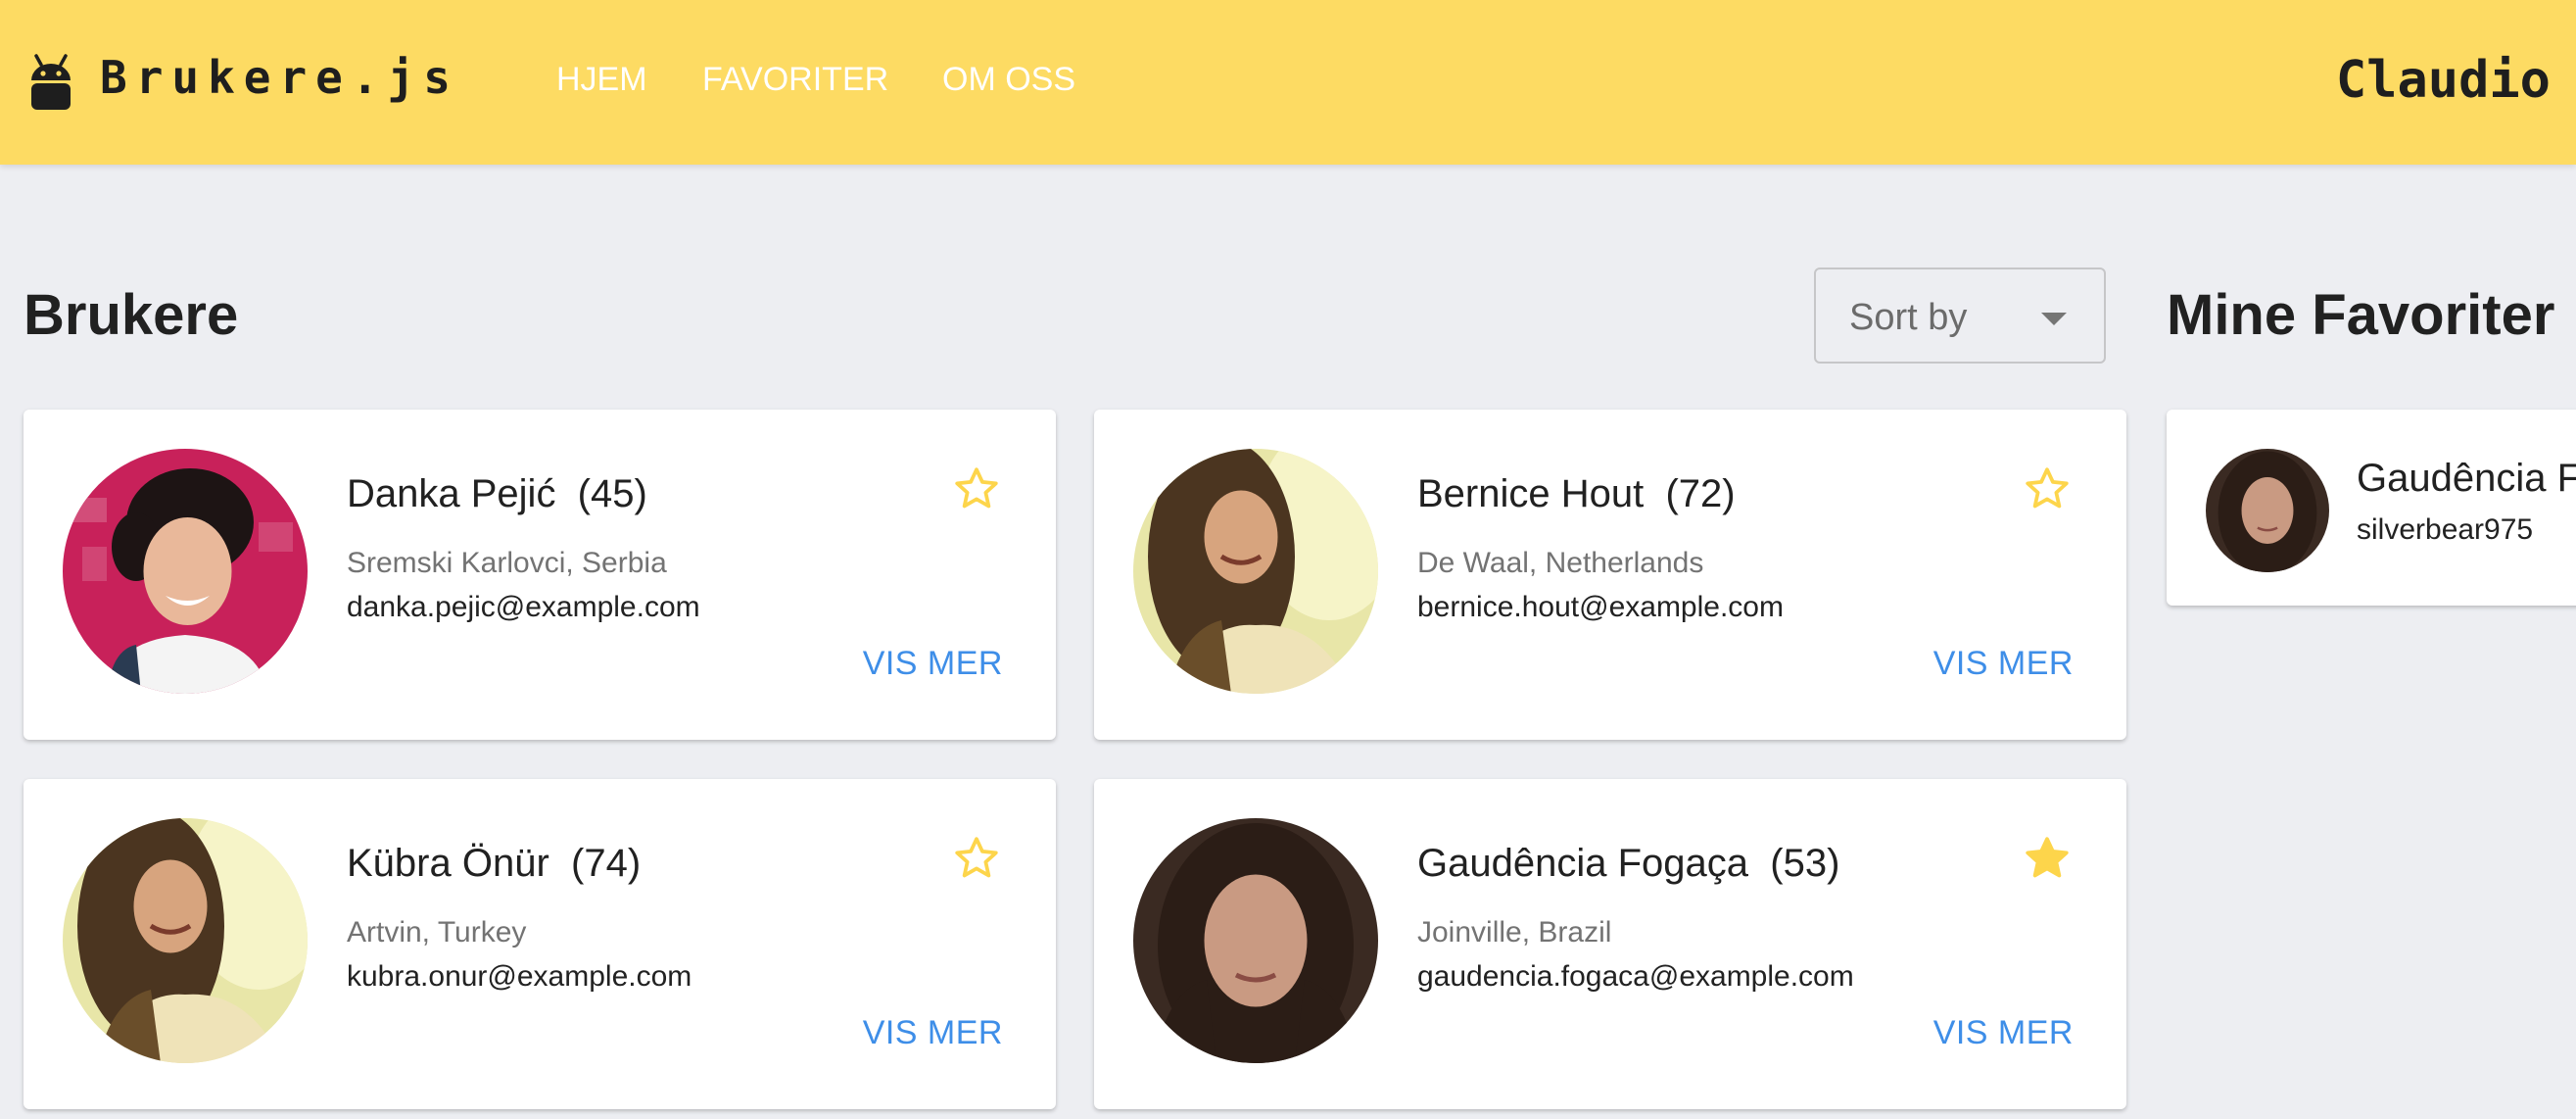 Image resolution: width=2576 pixels, height=1119 pixels. What do you see at coordinates (2371, 508) in the screenshot?
I see `favorite-card: Gaudência F silverbear975` at bounding box center [2371, 508].